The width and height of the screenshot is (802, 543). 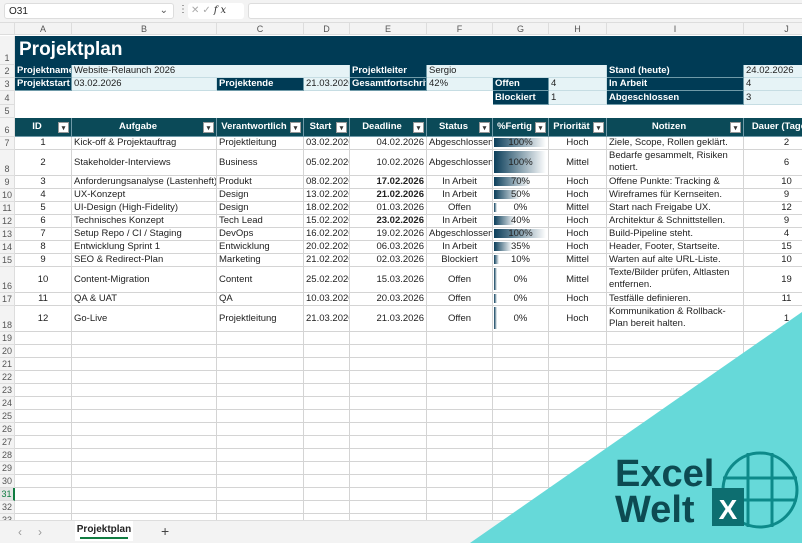 I want to click on row-header-1: 1, so click(x=7, y=50).